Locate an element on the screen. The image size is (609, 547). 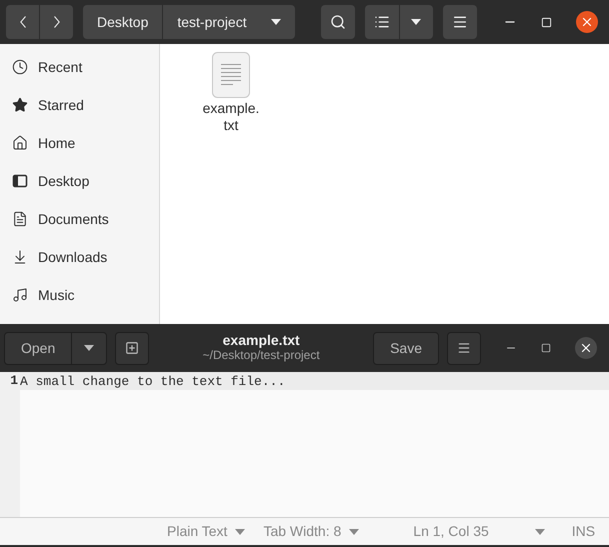
window-title: example.txt is located at coordinates (261, 340).